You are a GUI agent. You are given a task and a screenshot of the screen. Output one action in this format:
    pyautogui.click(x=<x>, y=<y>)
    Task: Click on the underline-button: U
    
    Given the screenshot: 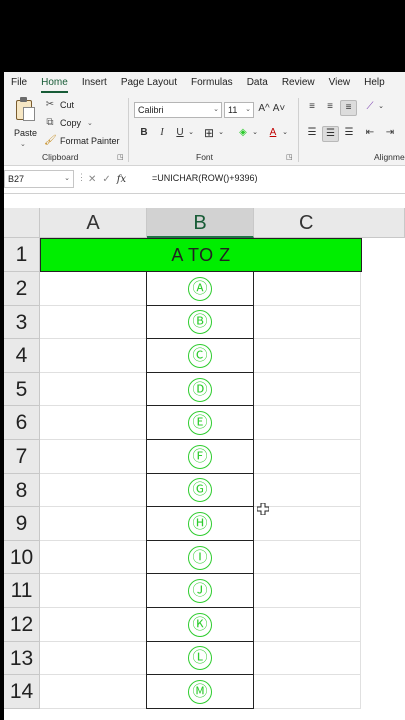 What is the action you would take?
    pyautogui.click(x=180, y=134)
    